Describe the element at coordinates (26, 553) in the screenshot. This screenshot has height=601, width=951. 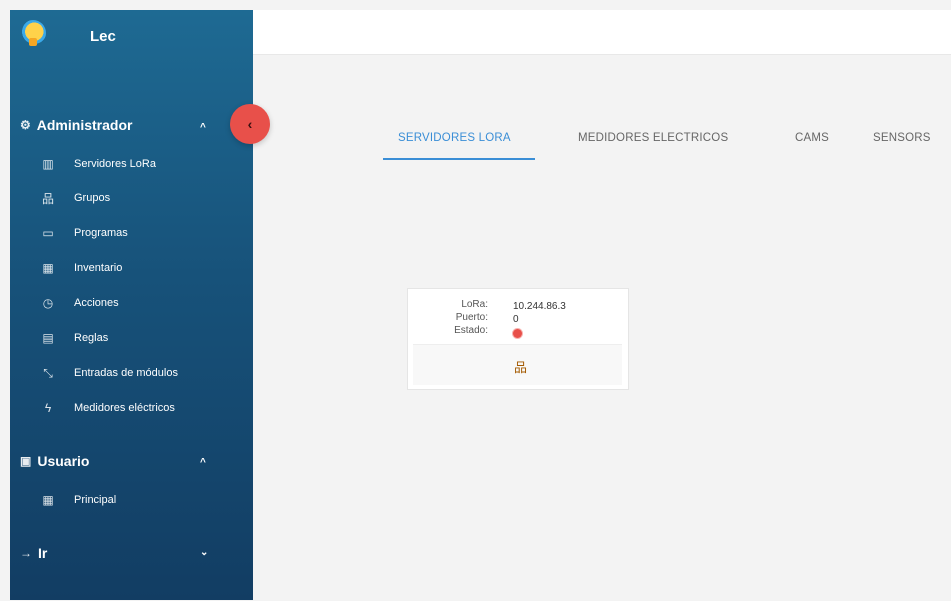
I see `arrow-right-icon: →` at that location.